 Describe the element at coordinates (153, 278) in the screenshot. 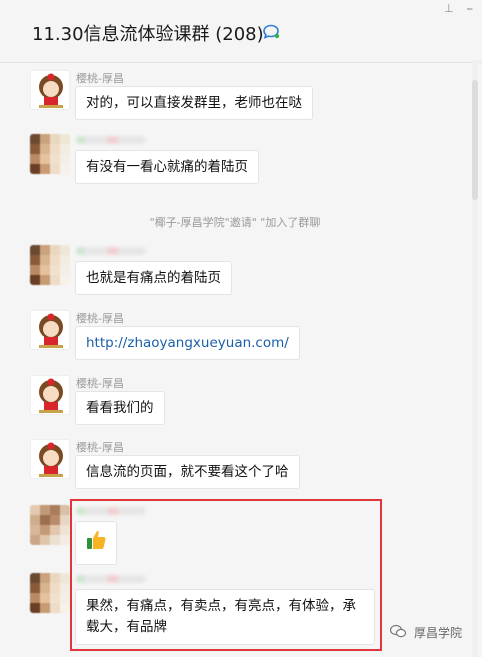

I see `message-bubble: 也就是有痛点的着陆页` at that location.